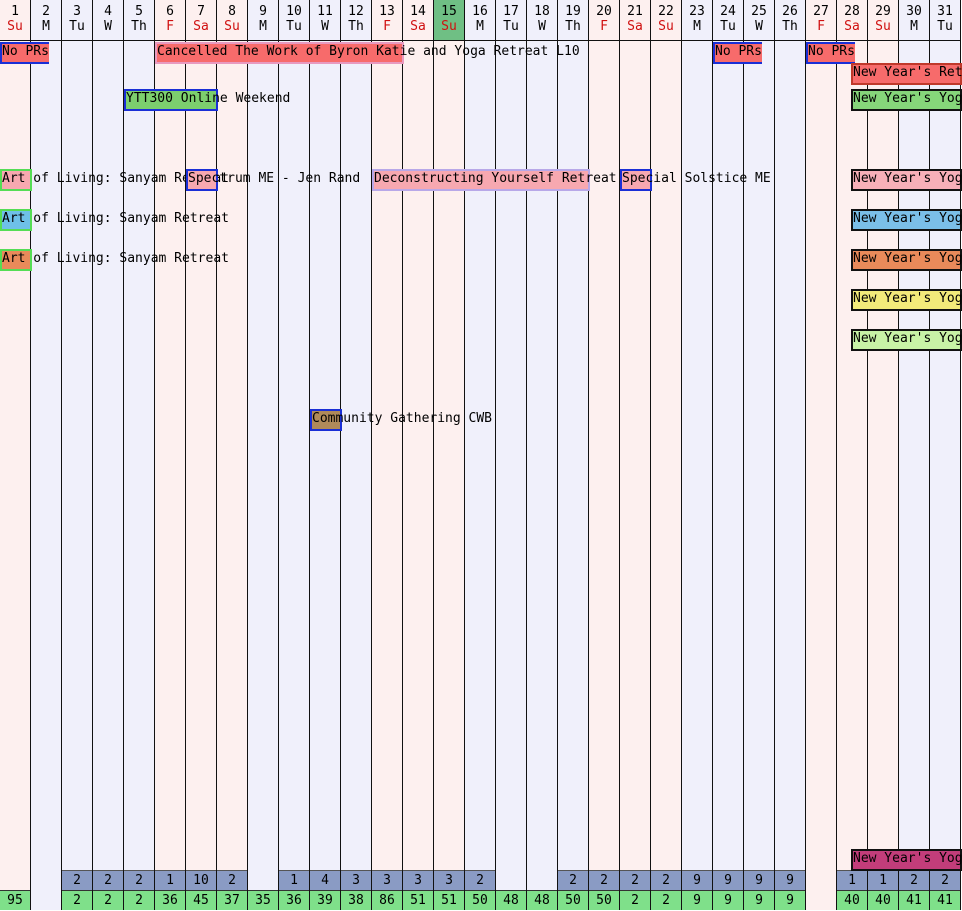  What do you see at coordinates (232, 455) in the screenshot?
I see `day-column-8: 8 Su 2 37` at bounding box center [232, 455].